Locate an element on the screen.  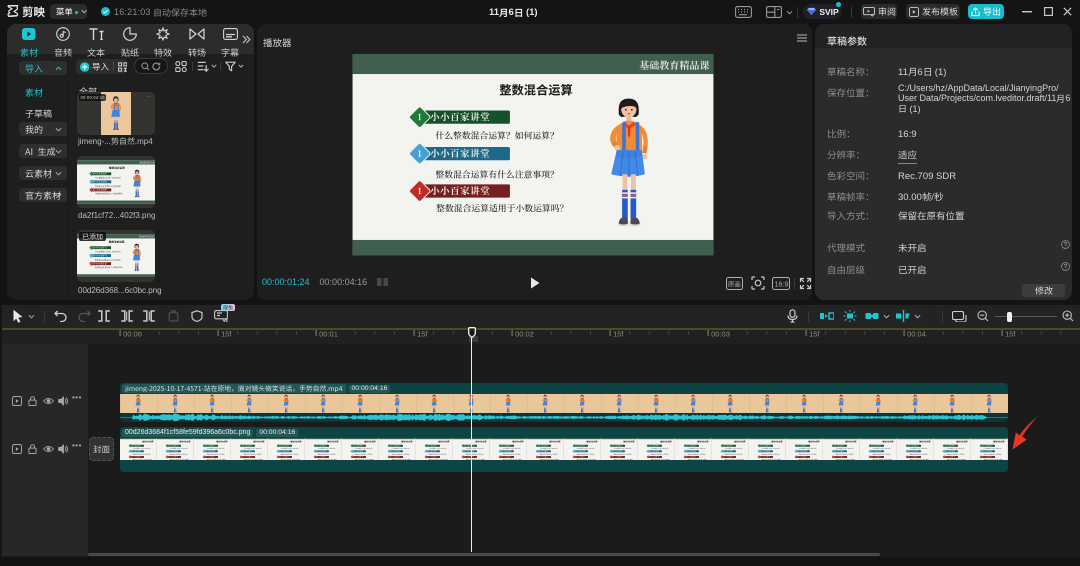
svg-text: 16:9 is located at coordinates (782, 284).